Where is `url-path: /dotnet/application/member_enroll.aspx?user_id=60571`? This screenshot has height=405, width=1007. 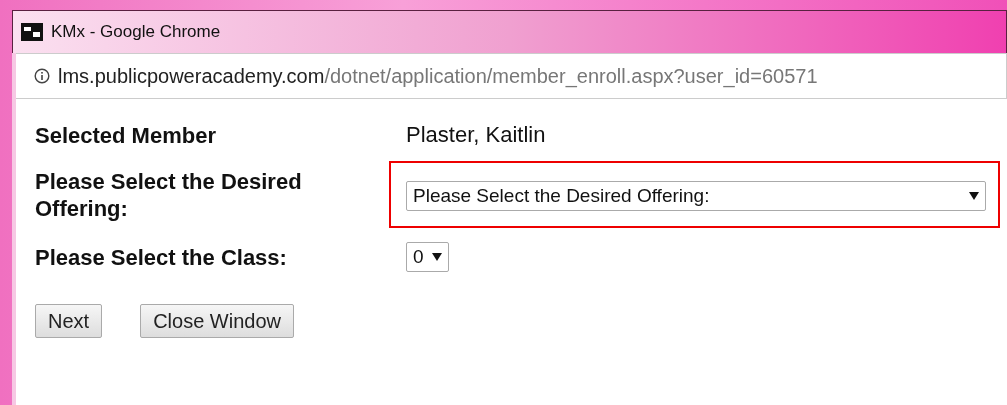 url-path: /dotnet/application/member_enroll.aspx?user_id=60571 is located at coordinates (571, 76).